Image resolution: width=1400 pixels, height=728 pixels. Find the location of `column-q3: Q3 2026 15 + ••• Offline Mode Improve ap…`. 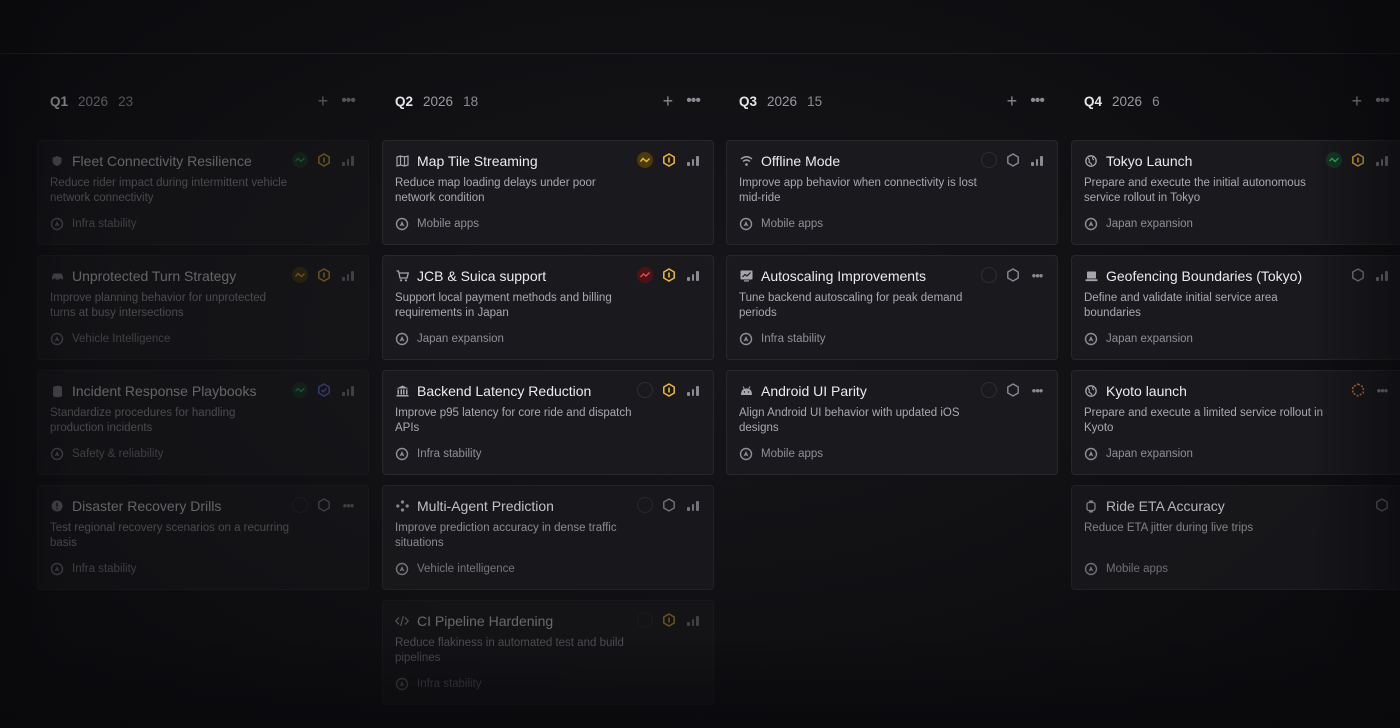

column-q3: Q3 2026 15 + ••• Offline Mode Improve ap… is located at coordinates (892, 284).